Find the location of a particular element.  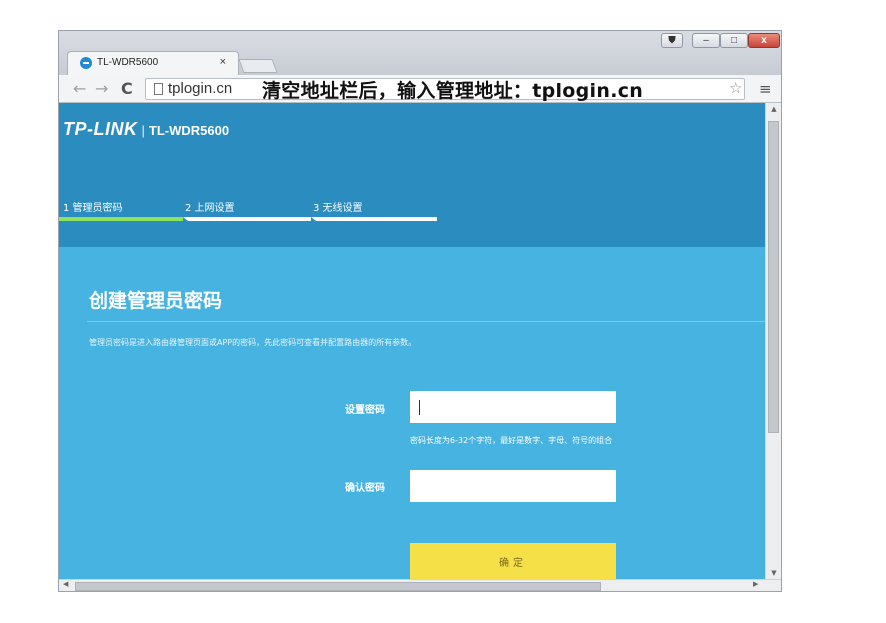

maximize-button: □ is located at coordinates (734, 40).